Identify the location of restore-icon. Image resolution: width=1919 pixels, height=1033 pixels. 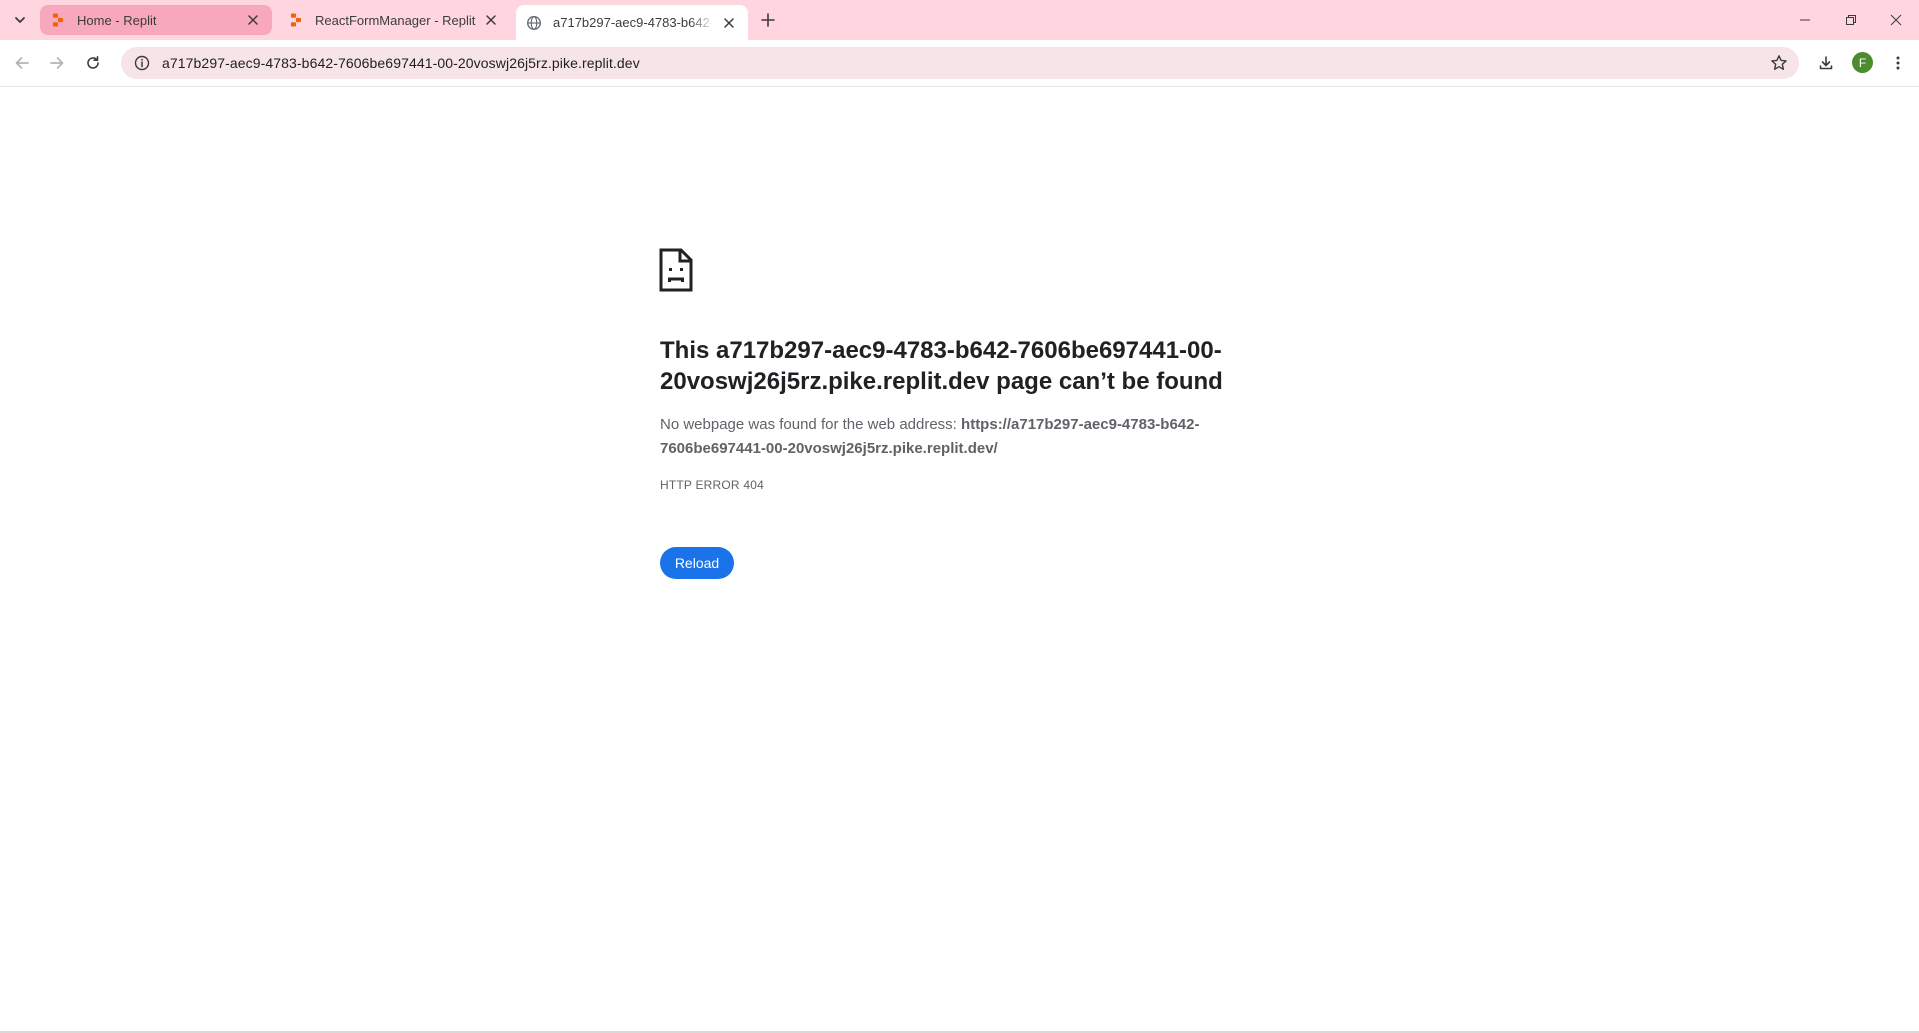
(1851, 20).